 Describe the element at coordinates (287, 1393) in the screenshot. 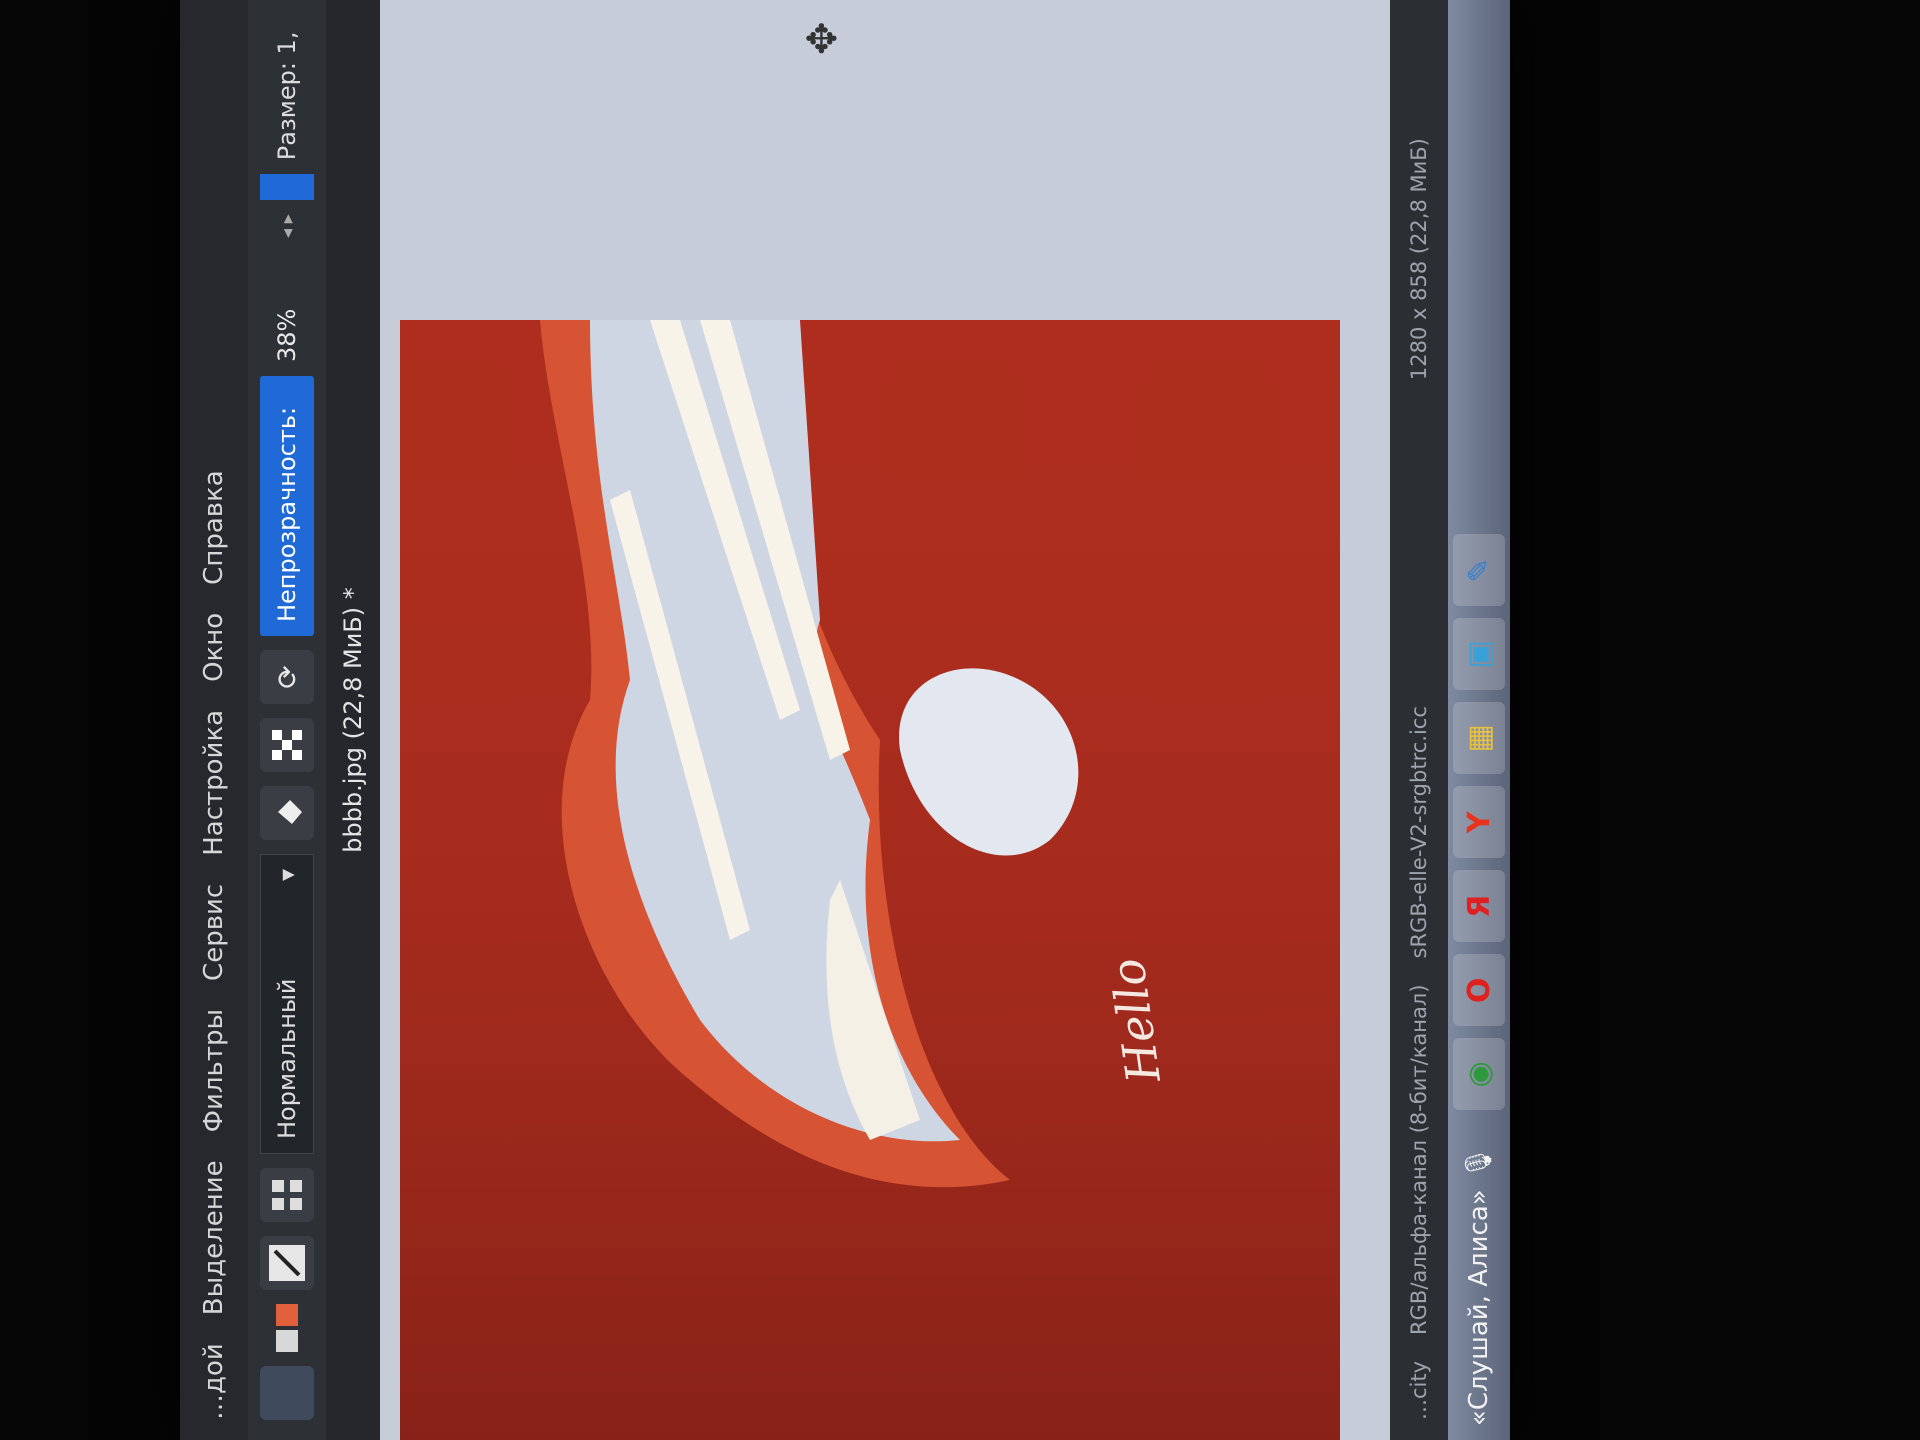

I see `color-selector-button` at that location.